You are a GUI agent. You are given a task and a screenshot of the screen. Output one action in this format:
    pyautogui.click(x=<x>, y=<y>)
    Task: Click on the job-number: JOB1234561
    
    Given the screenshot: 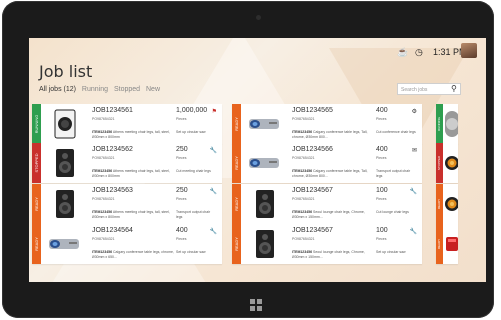 What is the action you would take?
    pyautogui.click(x=112, y=110)
    